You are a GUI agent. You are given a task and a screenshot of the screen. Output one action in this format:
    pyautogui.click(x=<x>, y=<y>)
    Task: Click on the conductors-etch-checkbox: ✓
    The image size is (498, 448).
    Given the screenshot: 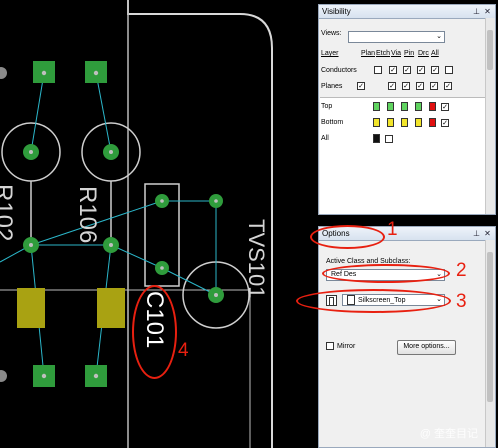 What is the action you would take?
    pyautogui.click(x=393, y=70)
    